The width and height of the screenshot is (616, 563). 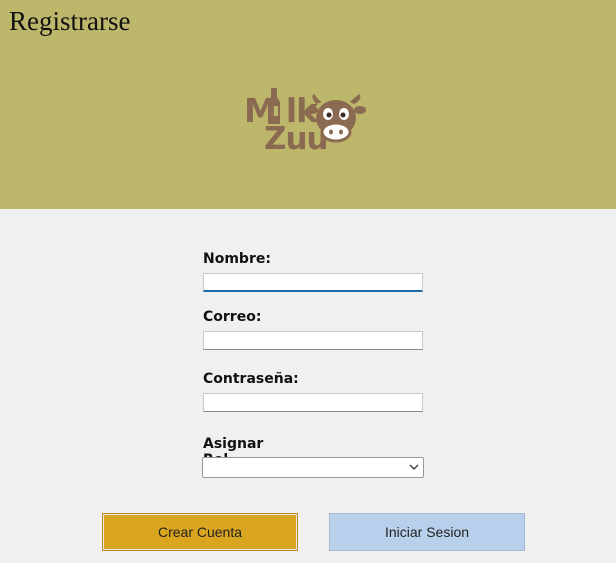 What do you see at coordinates (336, 118) in the screenshot?
I see `cow-icon` at bounding box center [336, 118].